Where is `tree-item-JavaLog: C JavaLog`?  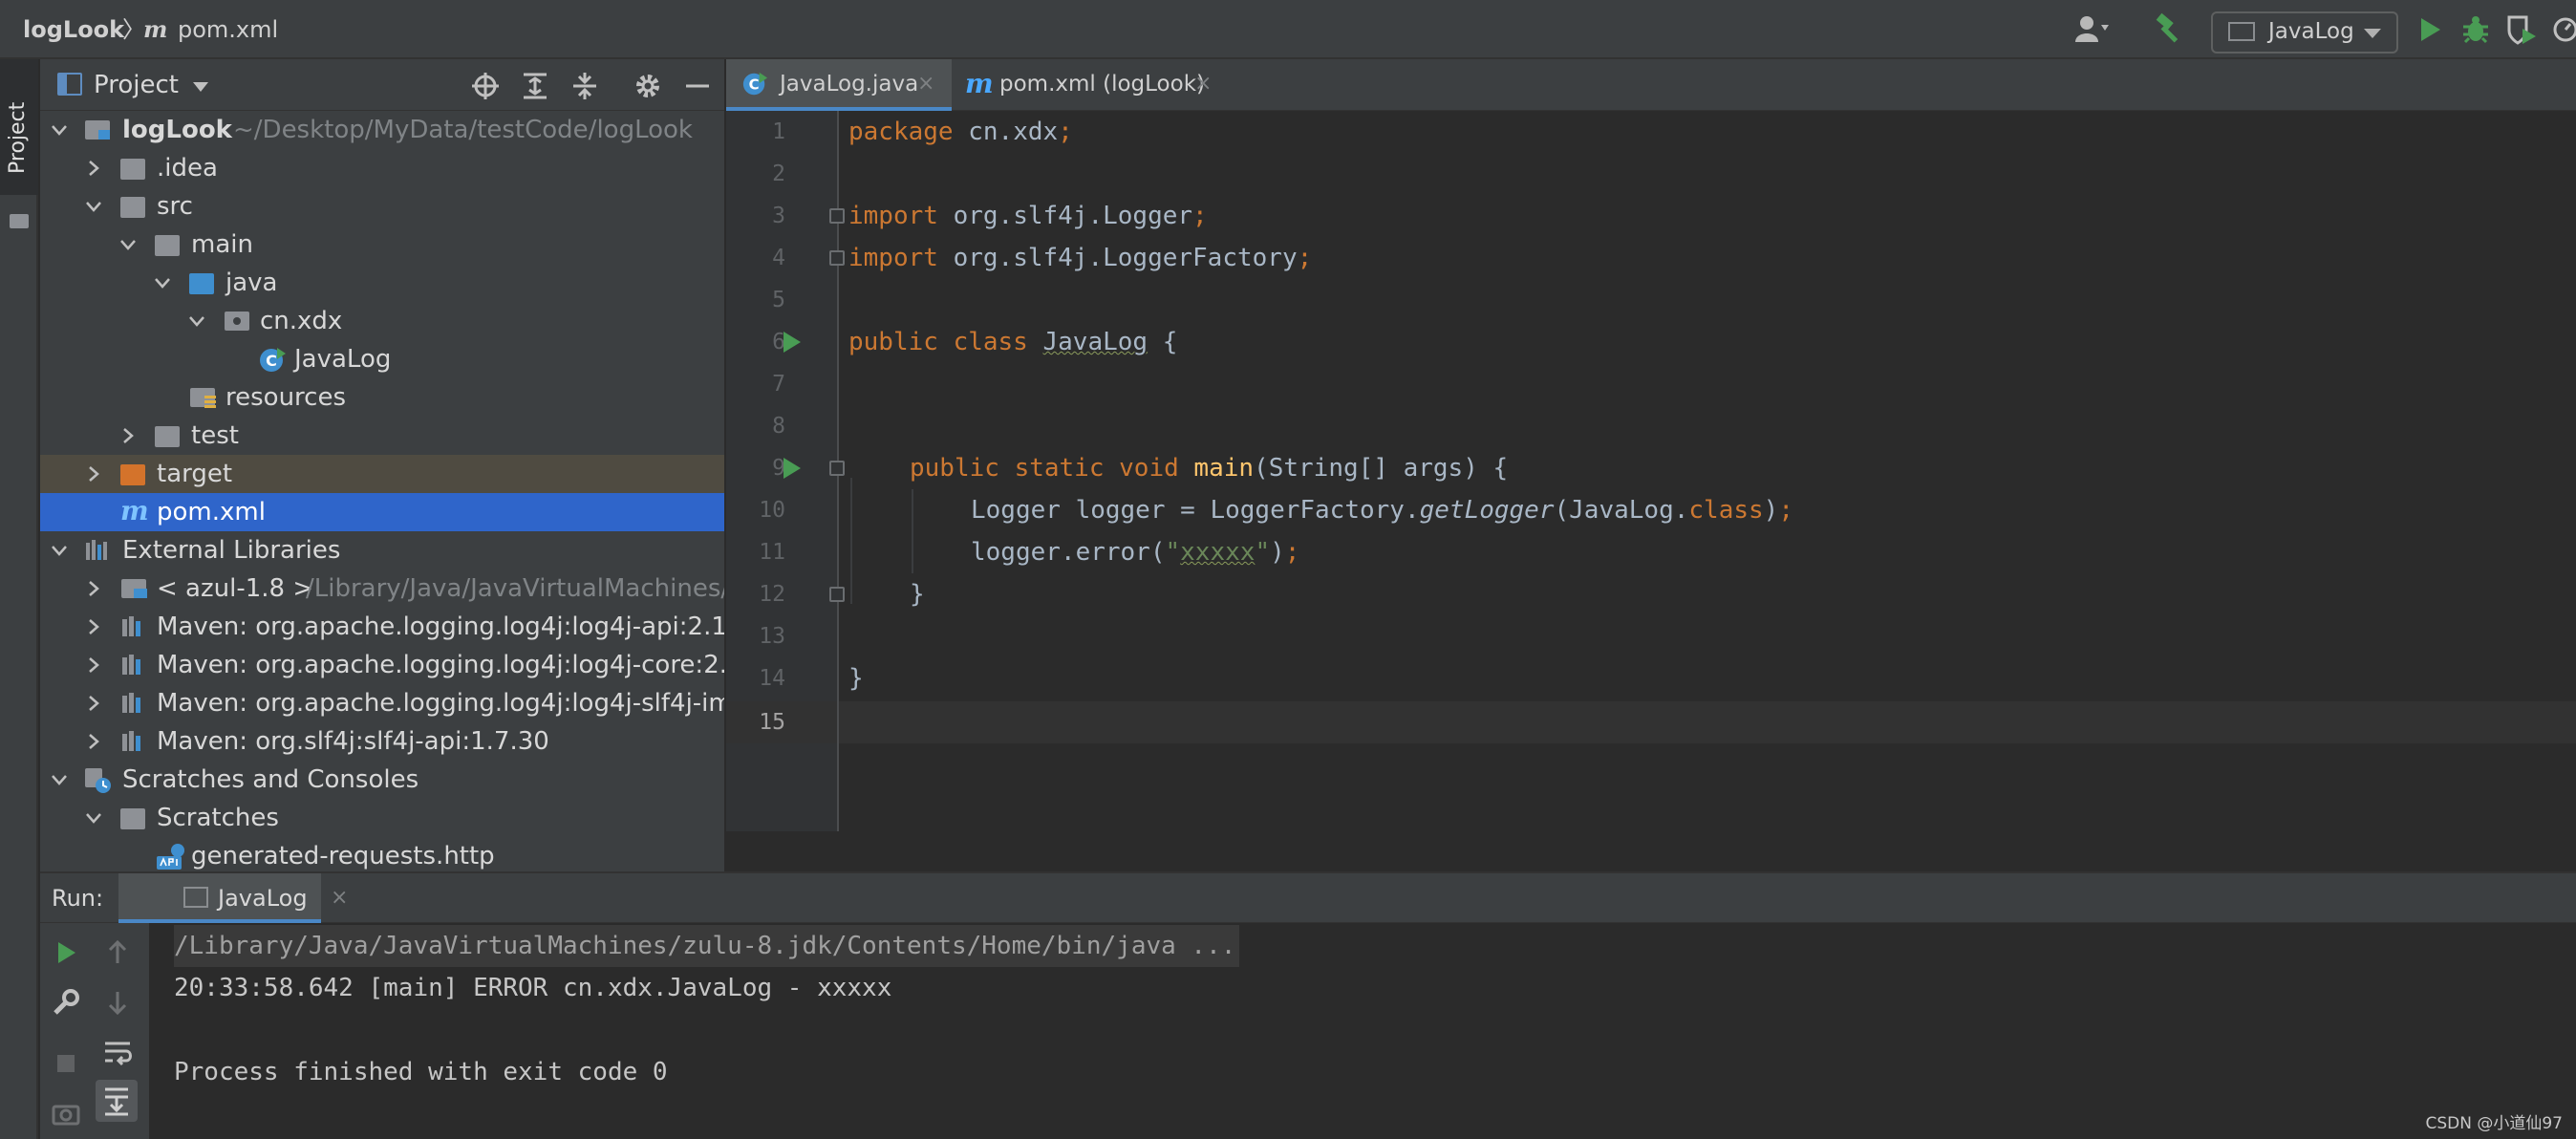
tree-item-JavaLog: C JavaLog is located at coordinates (382, 359).